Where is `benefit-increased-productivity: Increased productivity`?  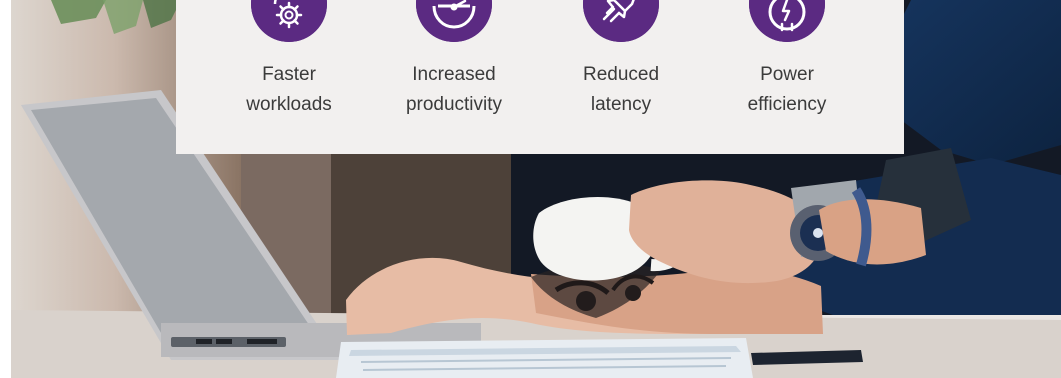
benefit-increased-productivity: Increased productivity is located at coordinates (454, 77).